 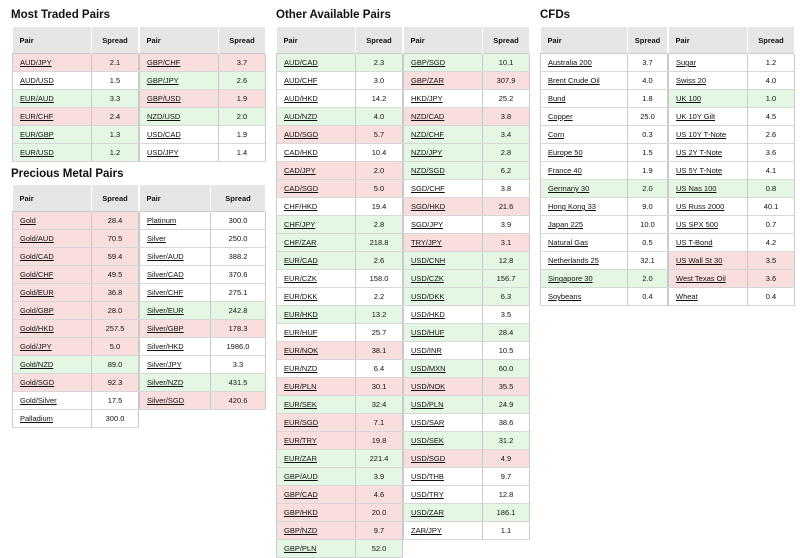 I want to click on pair-link: NZD/CHF, so click(x=427, y=134).